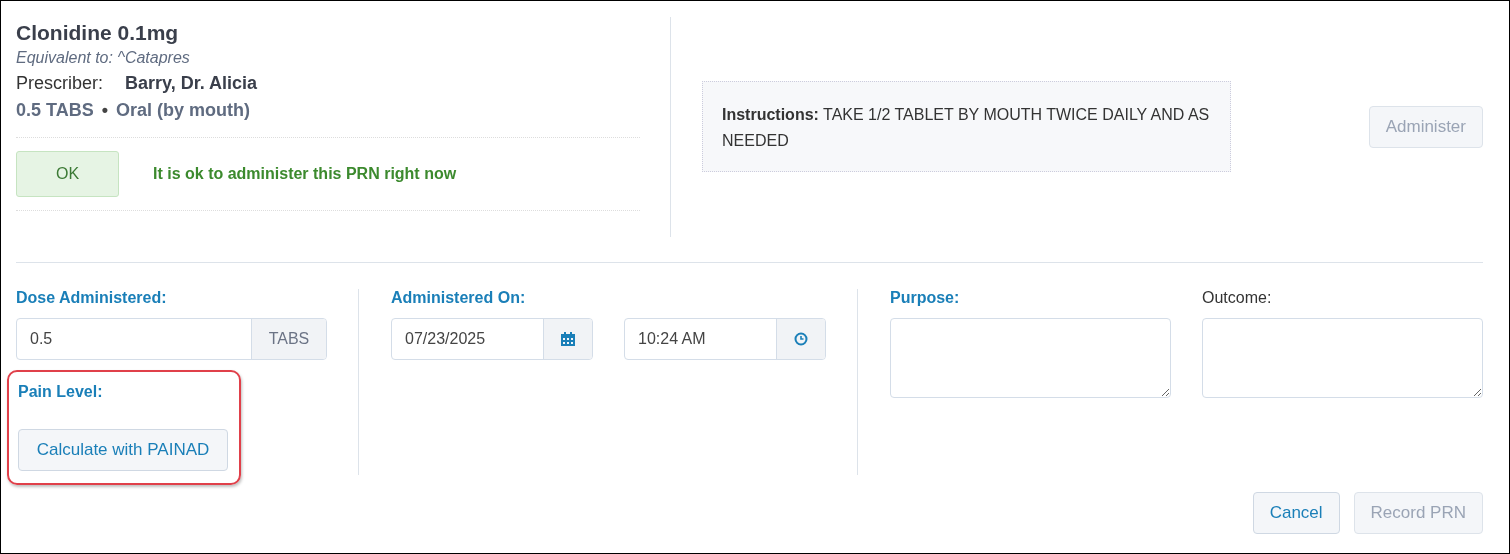 Image resolution: width=1510 pixels, height=554 pixels. I want to click on administered-on-label: Administered On:, so click(459, 298).